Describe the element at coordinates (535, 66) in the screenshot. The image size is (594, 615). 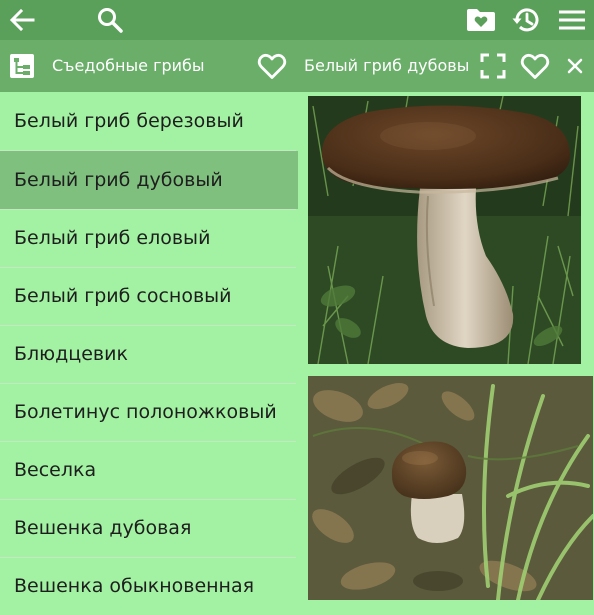
I see `favorite-item-heart-icon` at that location.